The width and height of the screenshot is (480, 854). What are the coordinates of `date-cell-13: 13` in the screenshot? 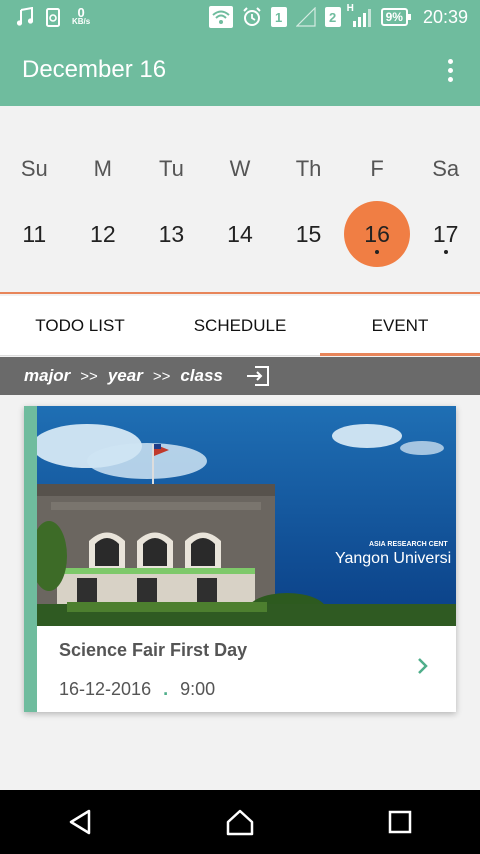 It's located at (171, 234).